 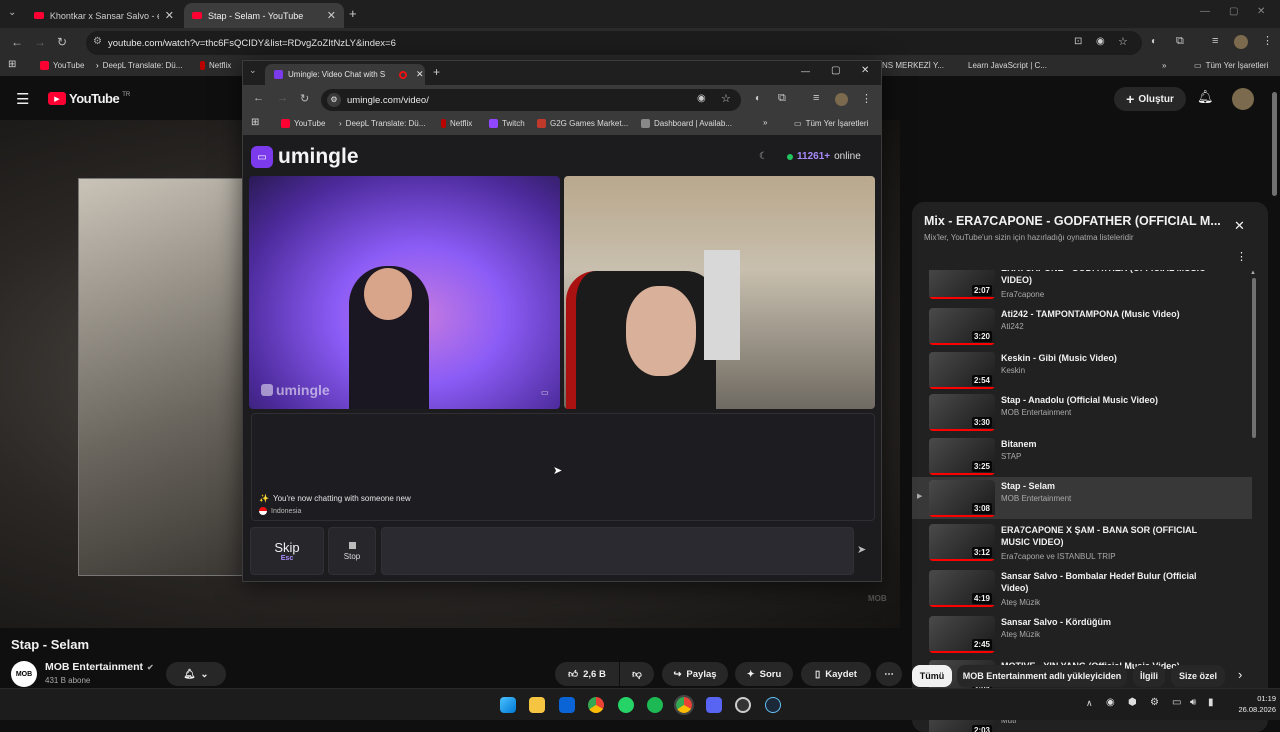 What do you see at coordinates (352, 551) in the screenshot?
I see `stop-button: Stop` at bounding box center [352, 551].